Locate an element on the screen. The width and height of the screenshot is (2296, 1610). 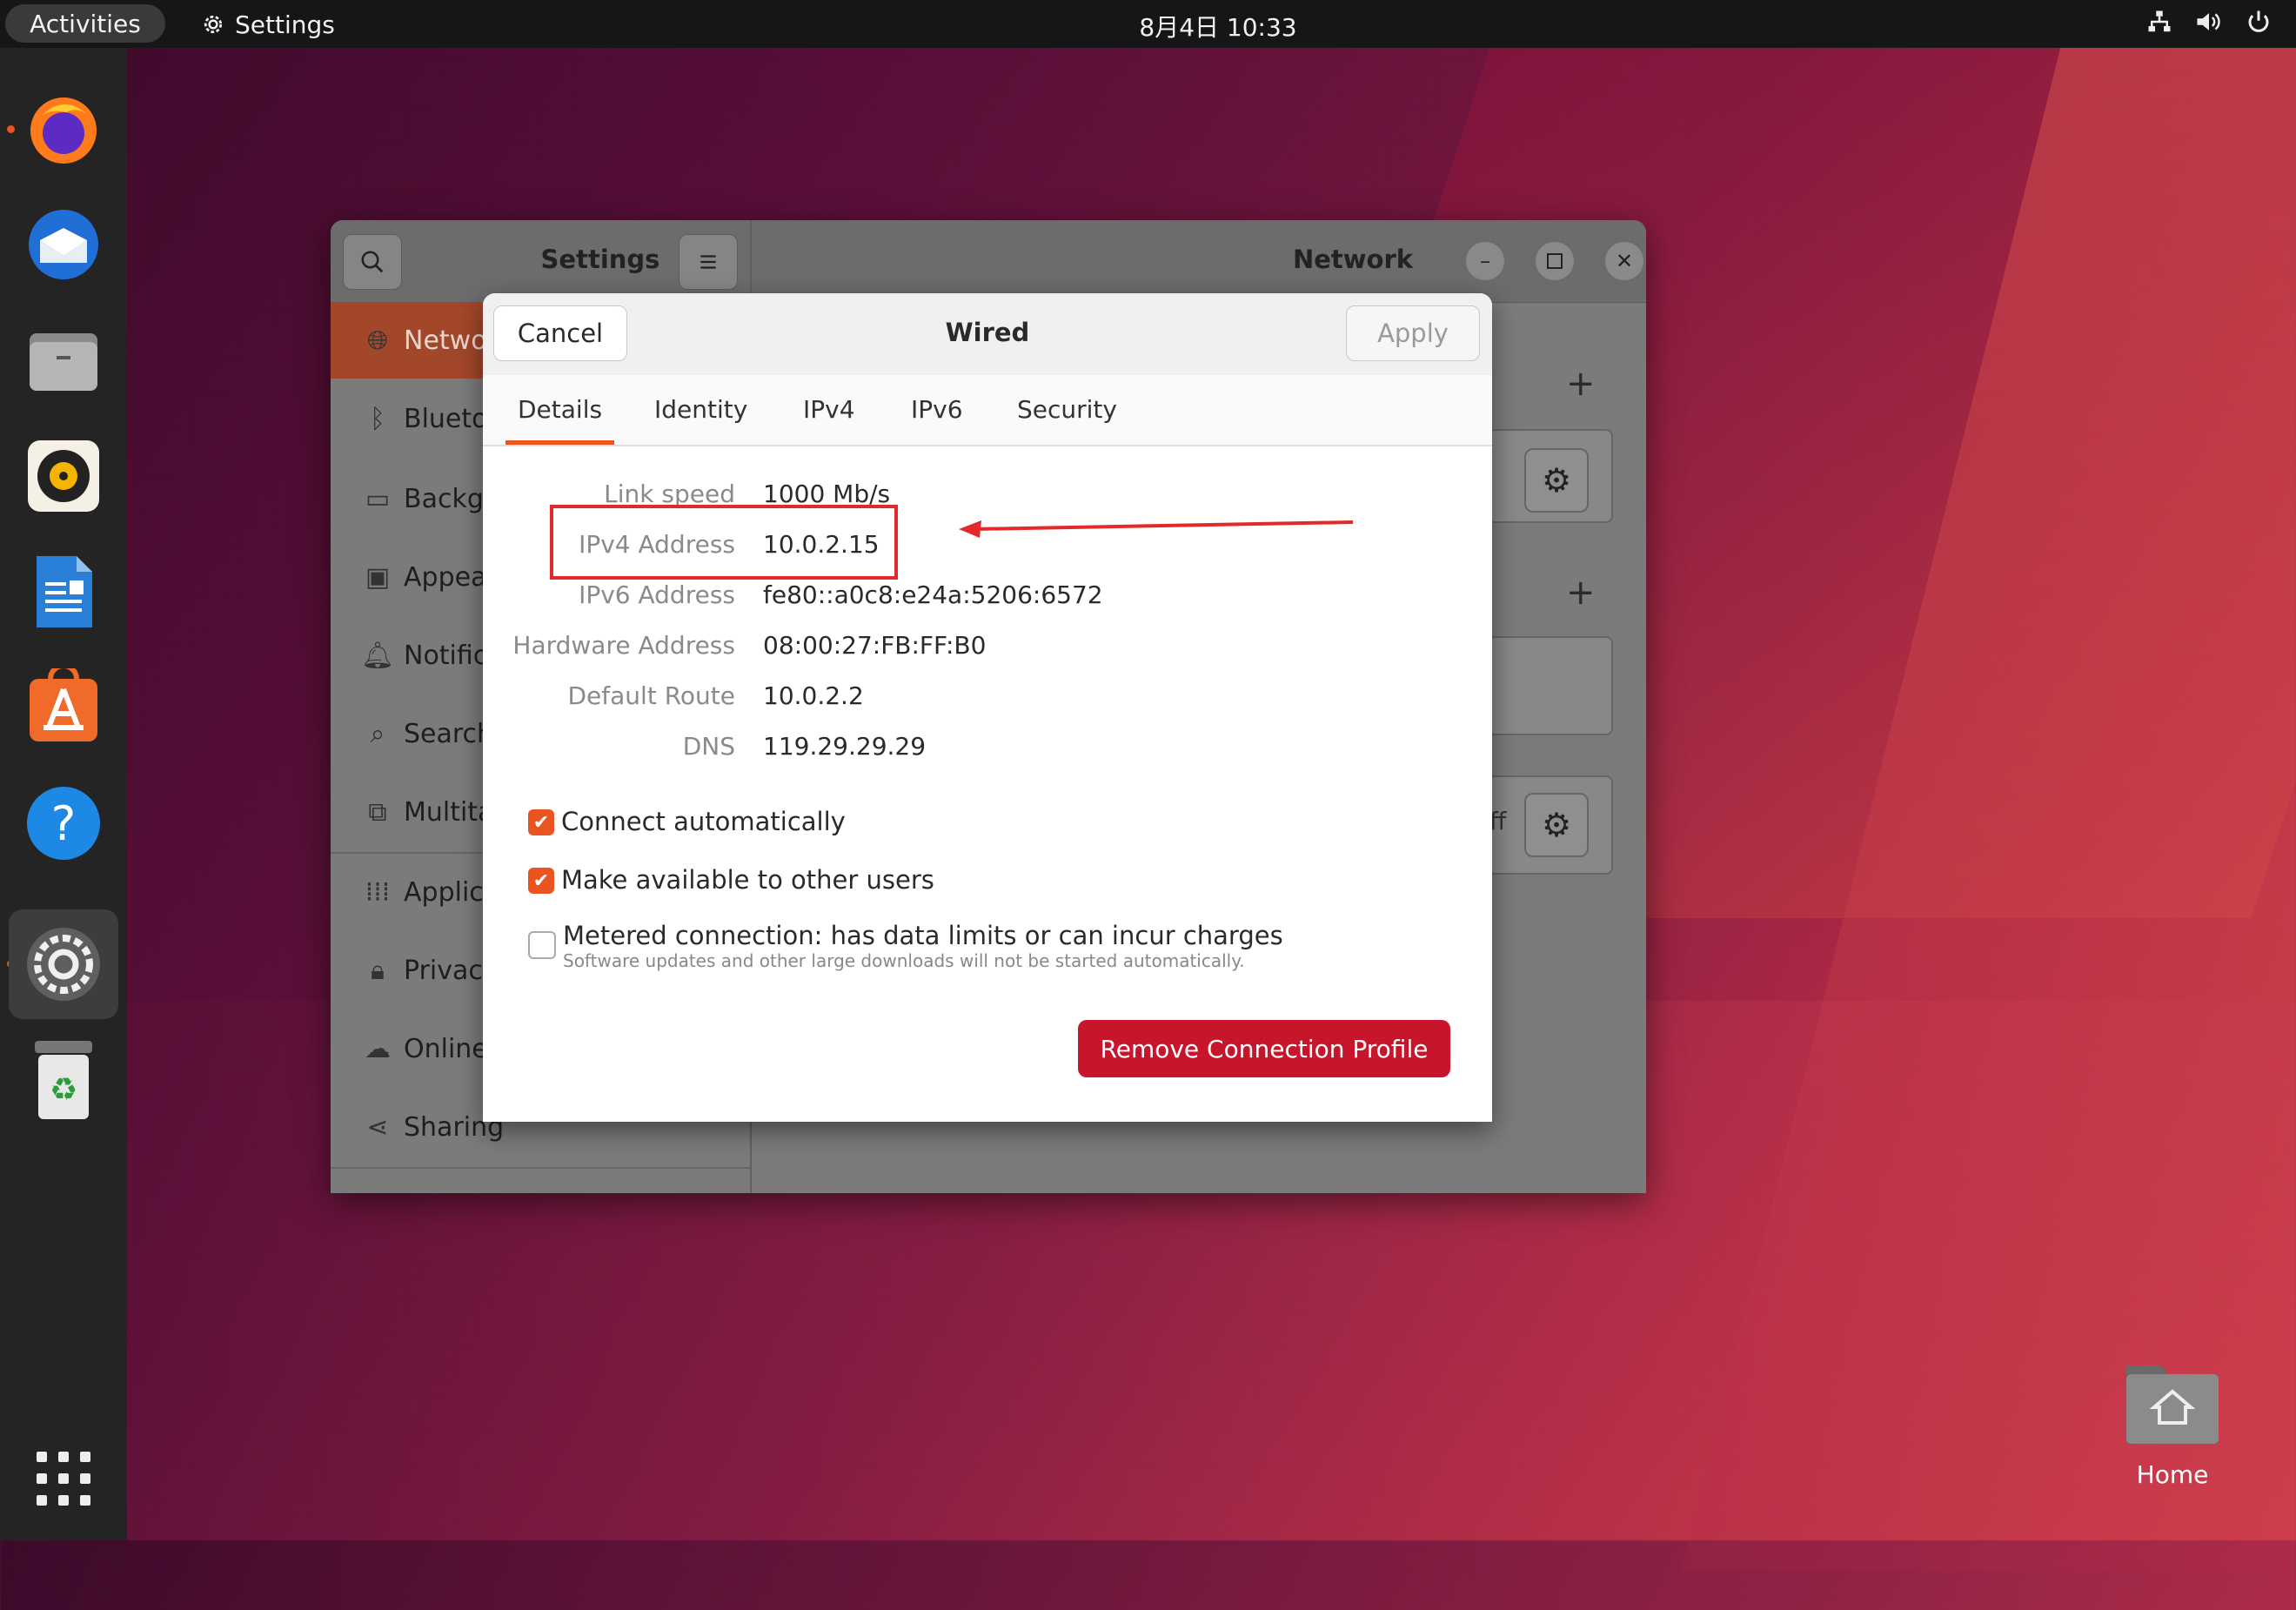
sidebar-item-label: Backgr is located at coordinates (449, 498).